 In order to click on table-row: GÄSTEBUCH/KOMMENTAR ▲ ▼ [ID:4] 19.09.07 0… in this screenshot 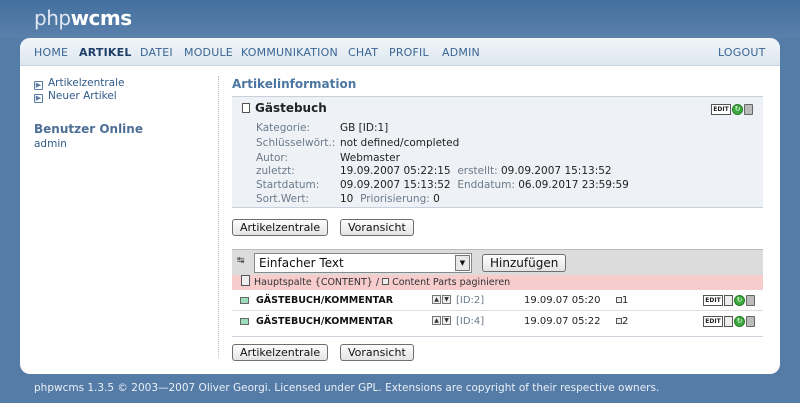, I will do `click(497, 322)`.